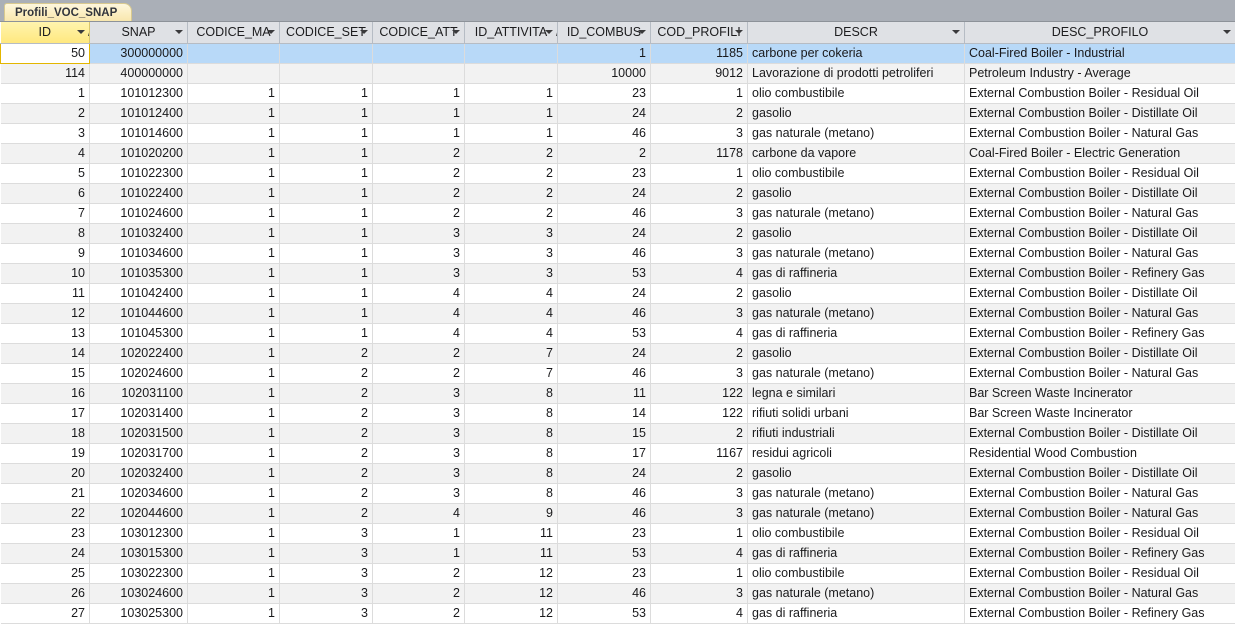 The width and height of the screenshot is (1235, 625). I want to click on cell-snap: 101035300, so click(138, 273).